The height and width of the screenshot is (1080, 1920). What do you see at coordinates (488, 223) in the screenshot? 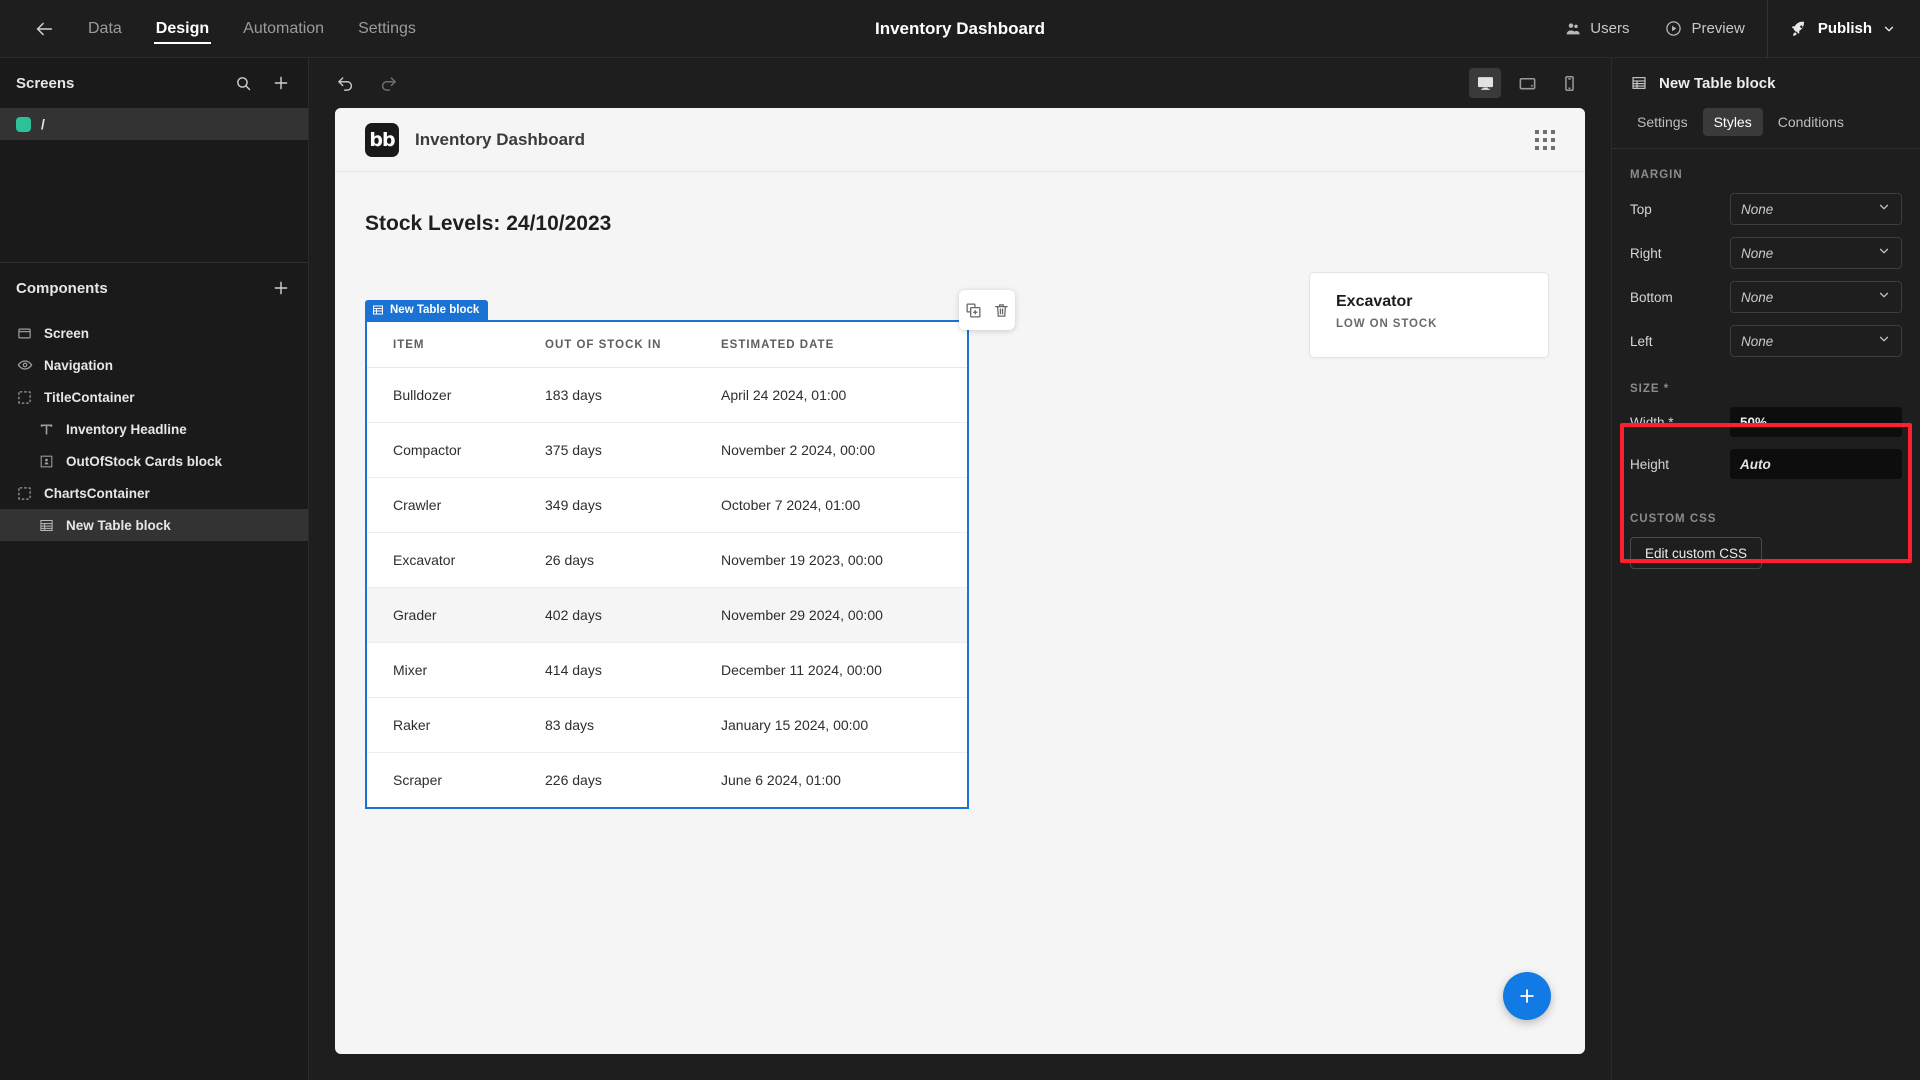
I see `stock-levels-heading: Stock Levels: 24/10/2023` at bounding box center [488, 223].